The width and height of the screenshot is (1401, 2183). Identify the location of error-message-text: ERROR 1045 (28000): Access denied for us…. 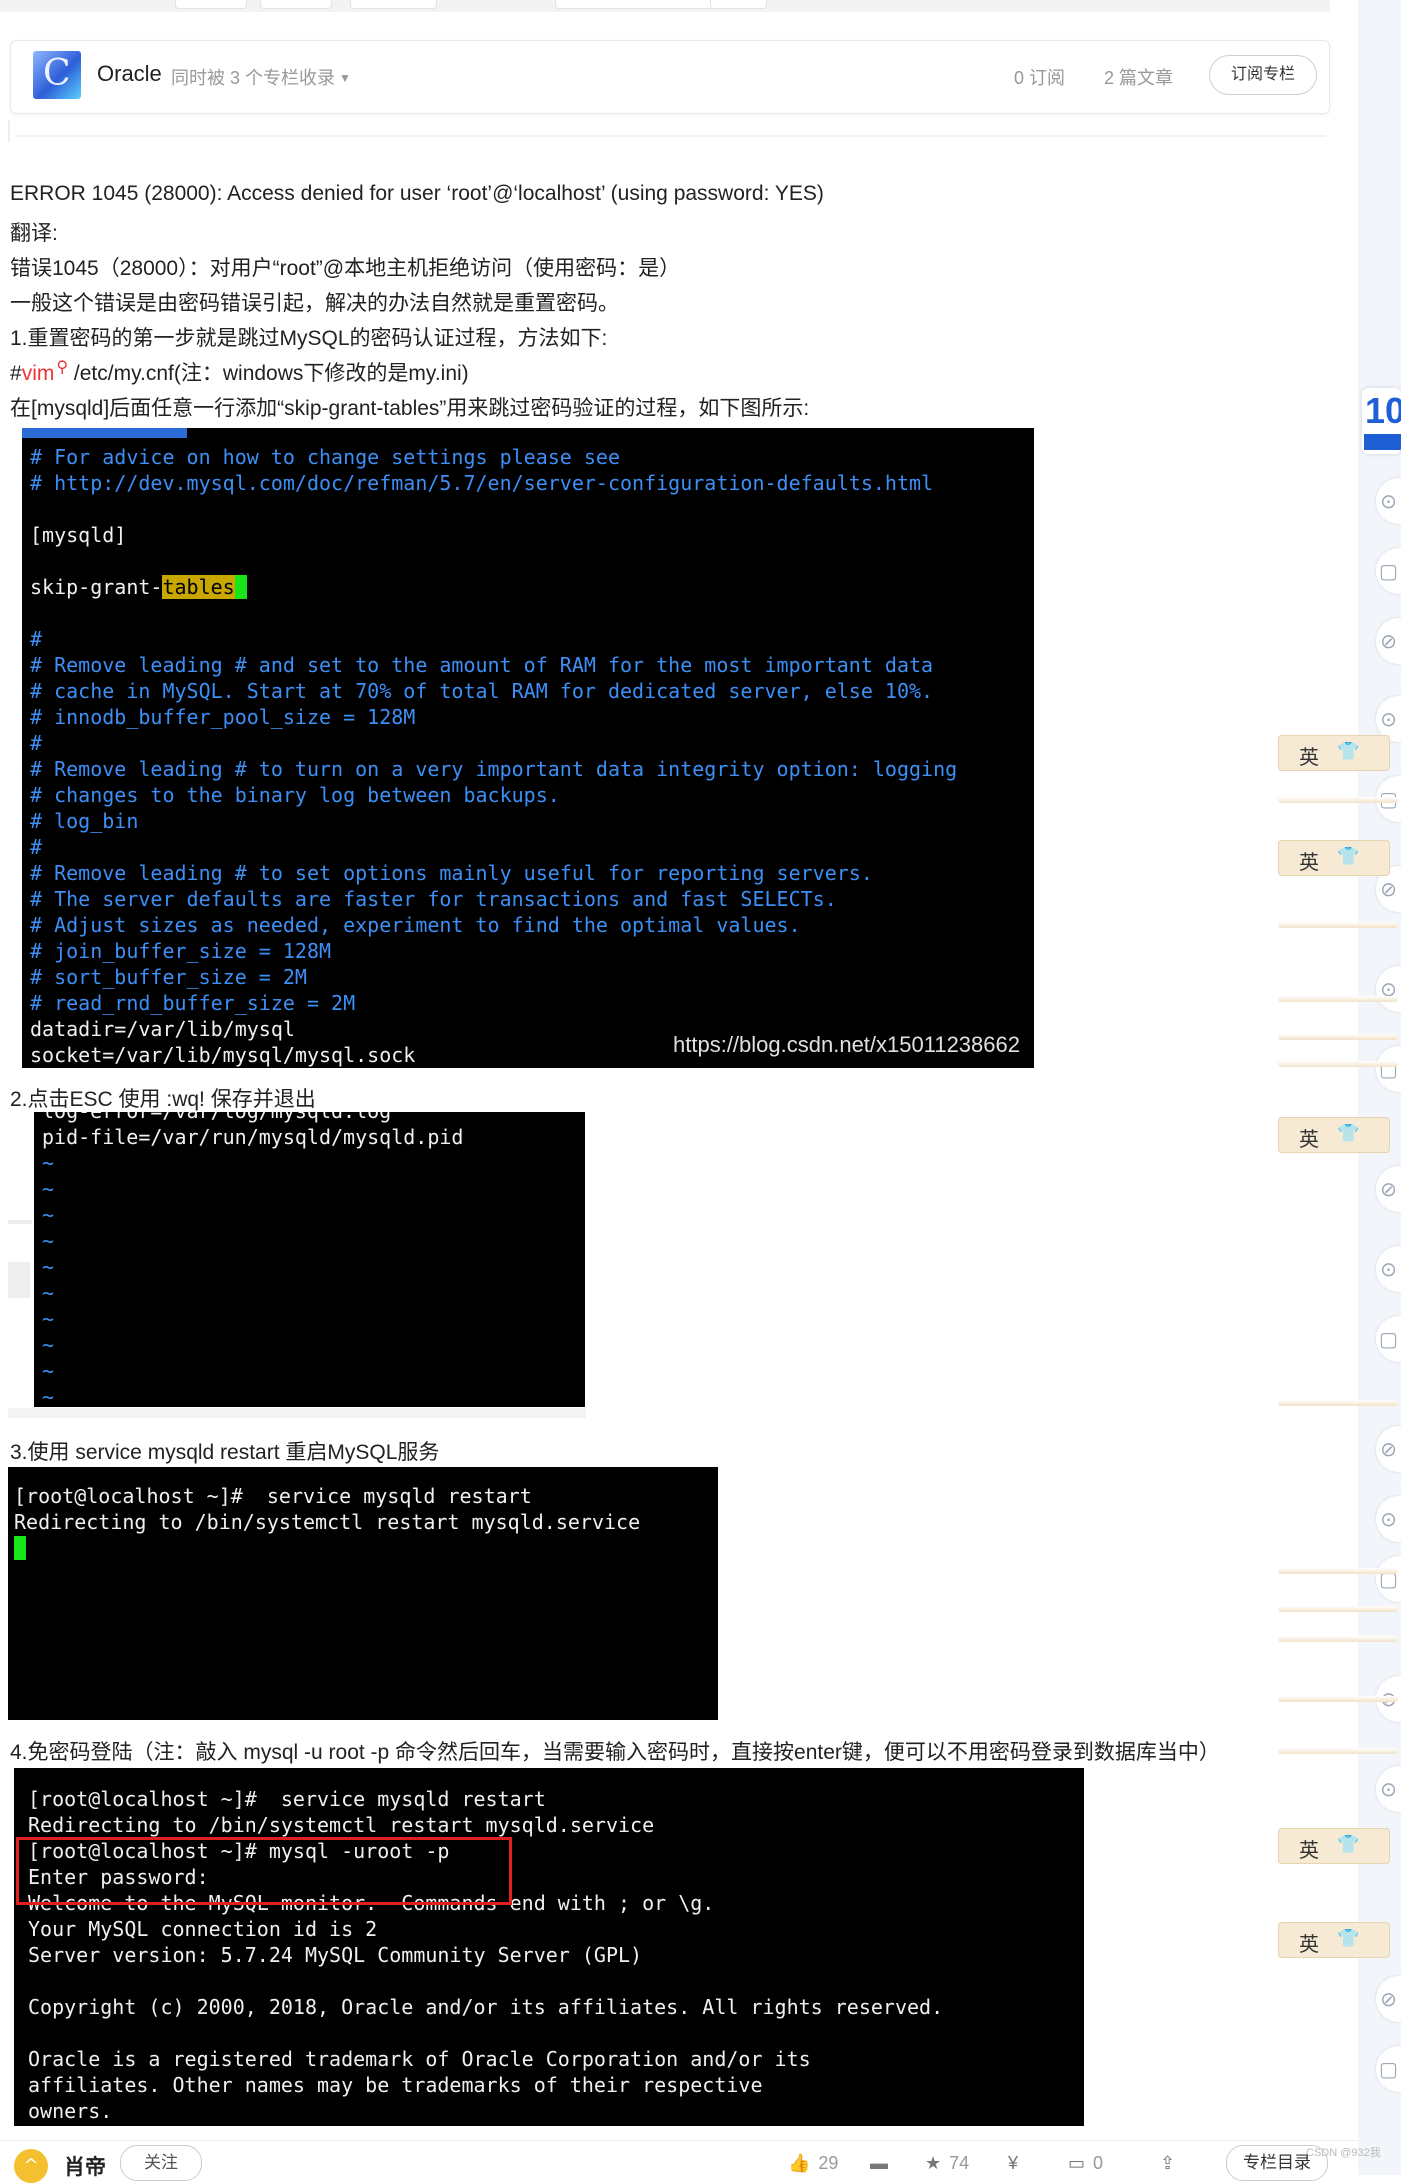
(417, 193).